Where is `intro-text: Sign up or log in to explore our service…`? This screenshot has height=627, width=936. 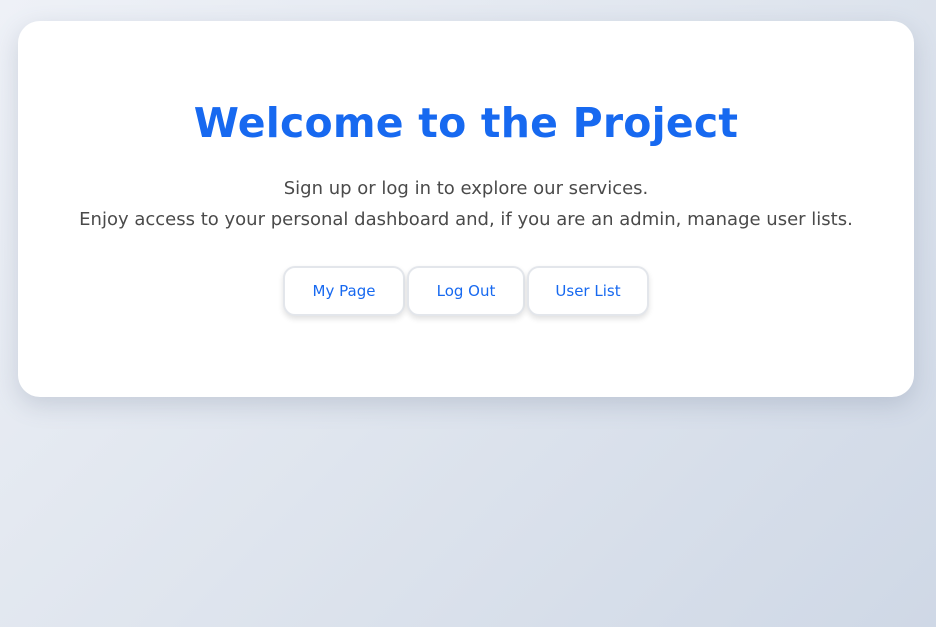
intro-text: Sign up or log in to explore our service… is located at coordinates (466, 188).